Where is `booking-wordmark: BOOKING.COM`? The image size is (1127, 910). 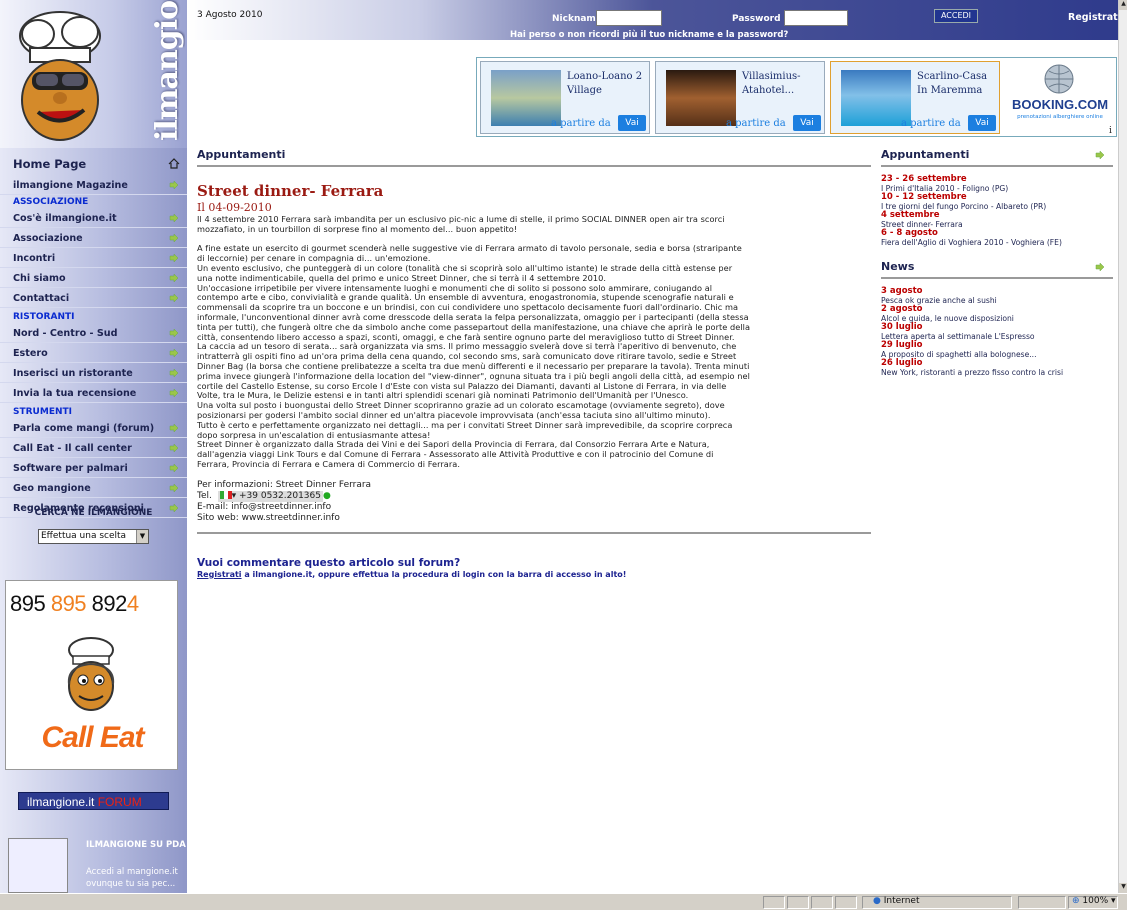
booking-wordmark: BOOKING.COM is located at coordinates (1060, 104).